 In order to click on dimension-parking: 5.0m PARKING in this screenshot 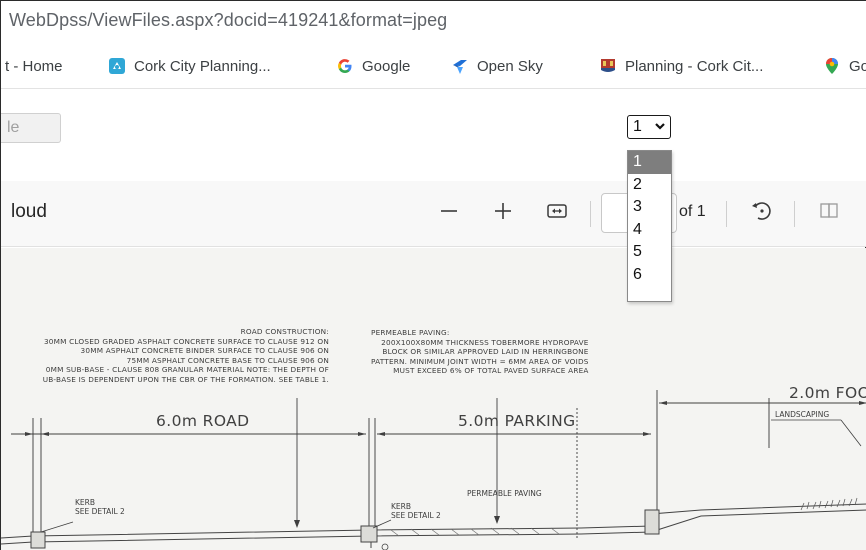, I will do `click(517, 421)`.